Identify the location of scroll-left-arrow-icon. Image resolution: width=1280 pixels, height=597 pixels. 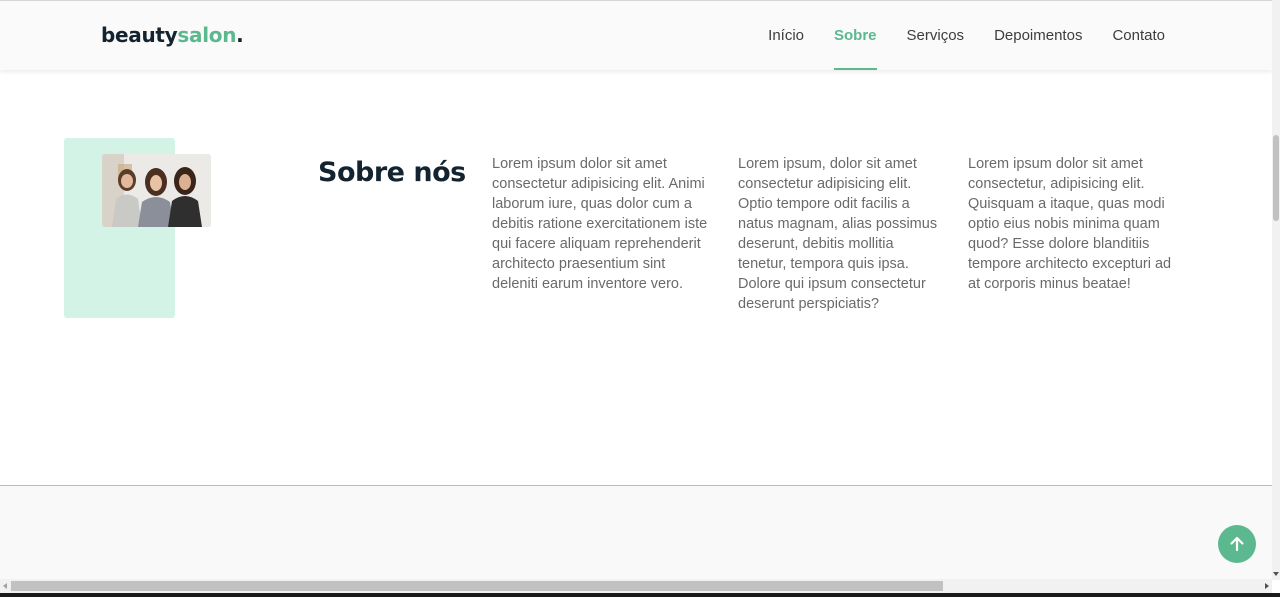
(5, 586).